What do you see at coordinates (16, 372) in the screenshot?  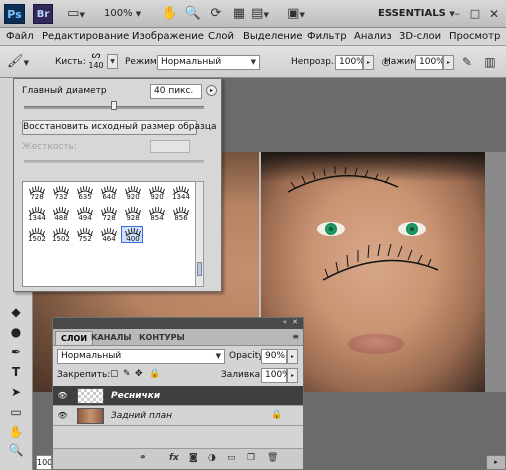 I see `type-tool-icon: T` at bounding box center [16, 372].